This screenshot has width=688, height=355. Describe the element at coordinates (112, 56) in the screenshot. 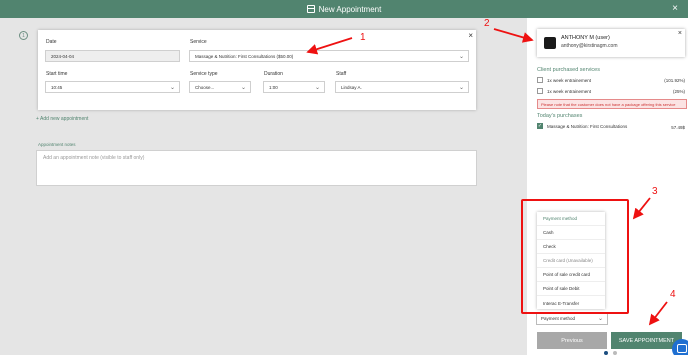

I see `date-field: 2024-04-04` at that location.